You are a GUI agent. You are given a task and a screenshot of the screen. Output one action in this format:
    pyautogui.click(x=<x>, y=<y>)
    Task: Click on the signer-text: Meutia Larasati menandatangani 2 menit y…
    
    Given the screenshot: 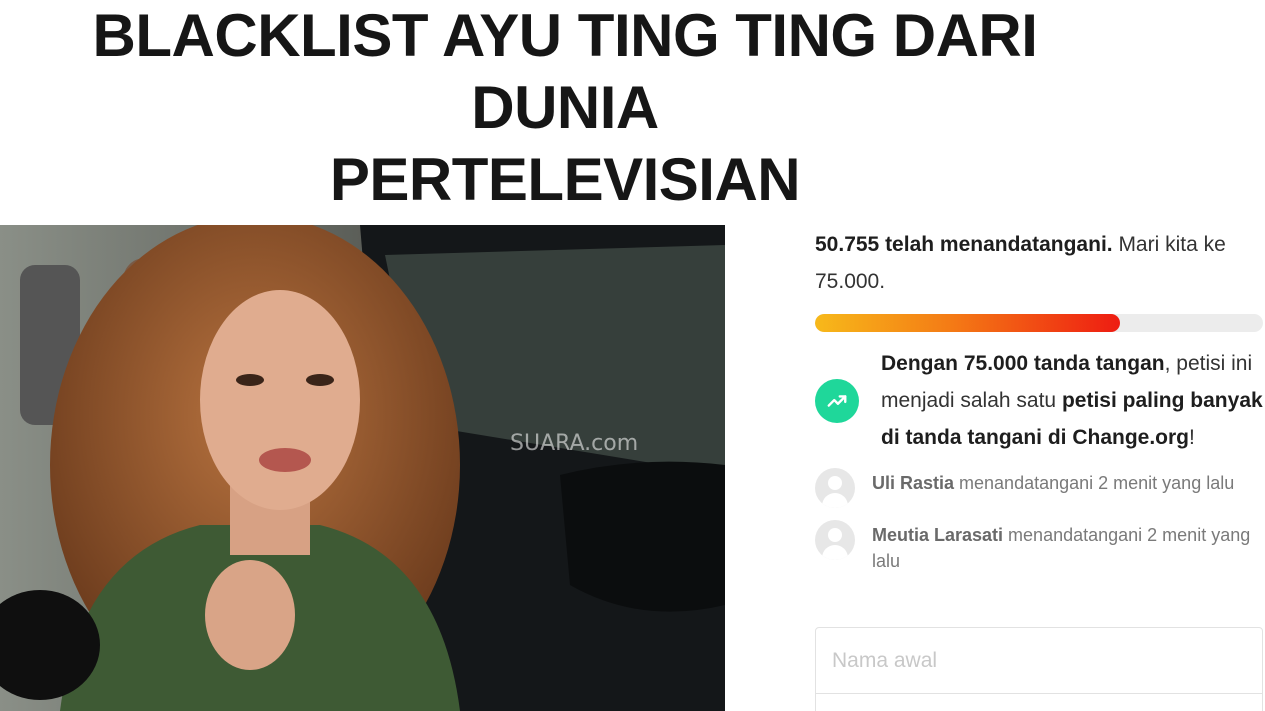 What is the action you would take?
    pyautogui.click(x=1068, y=547)
    